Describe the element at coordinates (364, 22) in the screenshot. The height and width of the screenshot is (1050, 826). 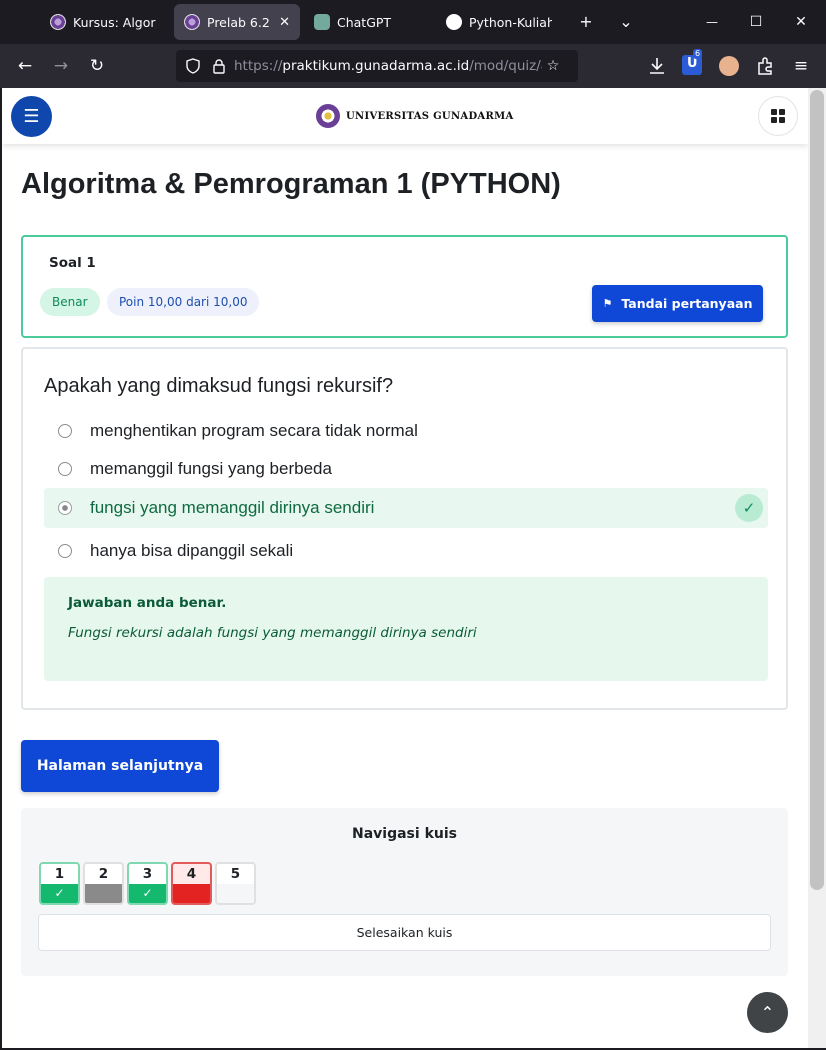
I see `tab-title: ChatGPT` at that location.